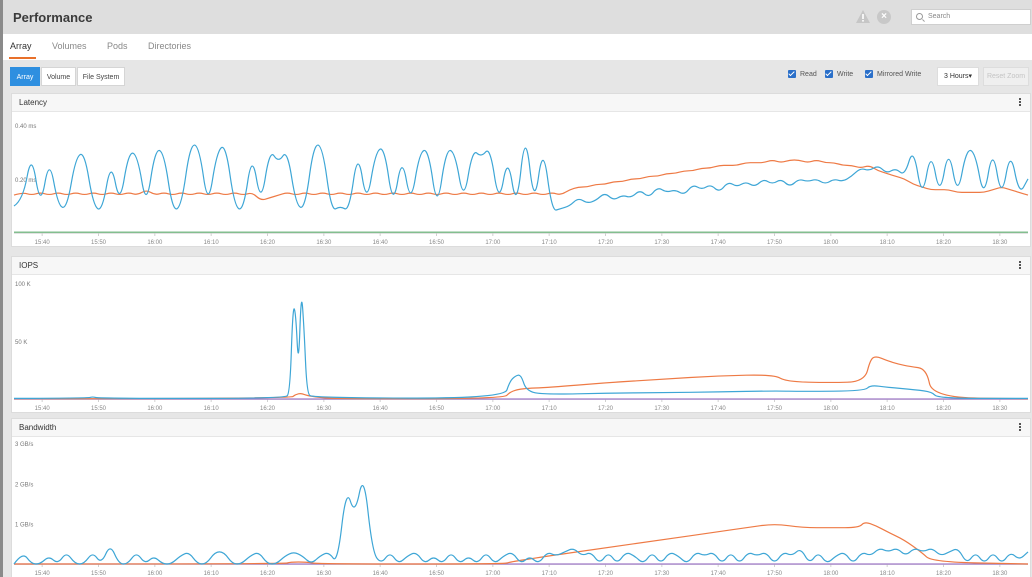  Describe the element at coordinates (869, 74) in the screenshot. I see `mirrored-write-checkbox` at that location.